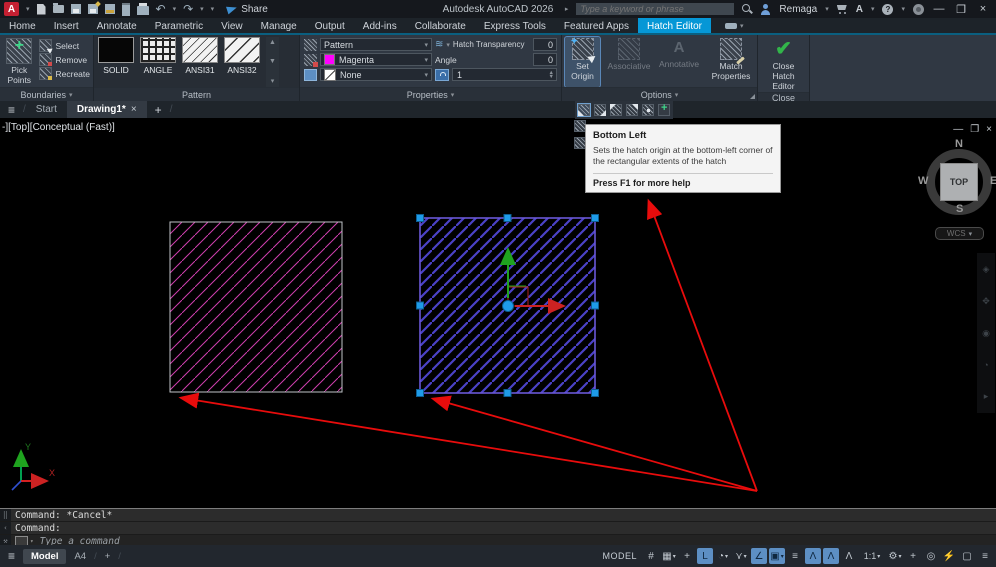  Describe the element at coordinates (200, 62) in the screenshot. I see `pattern-swatch: ANSI31` at that location.